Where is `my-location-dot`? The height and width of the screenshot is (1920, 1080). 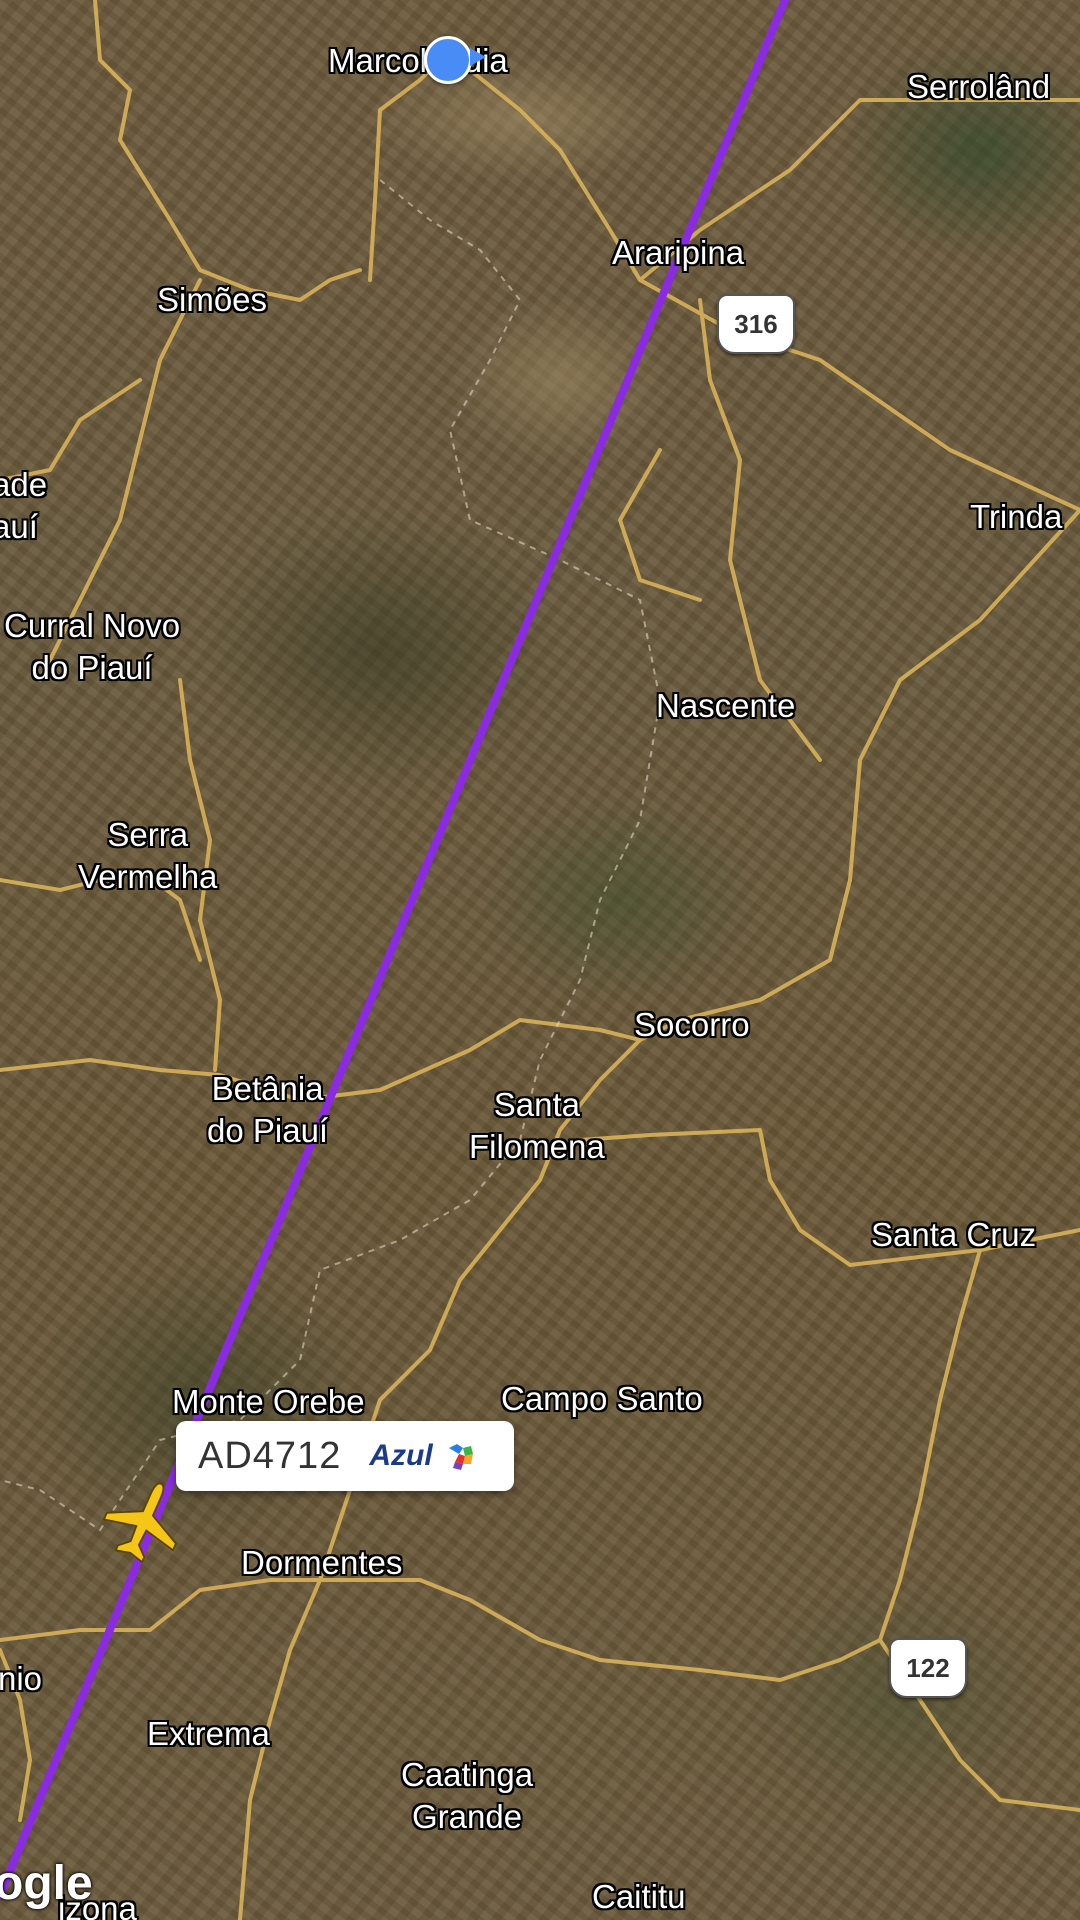
my-location-dot is located at coordinates (448, 60).